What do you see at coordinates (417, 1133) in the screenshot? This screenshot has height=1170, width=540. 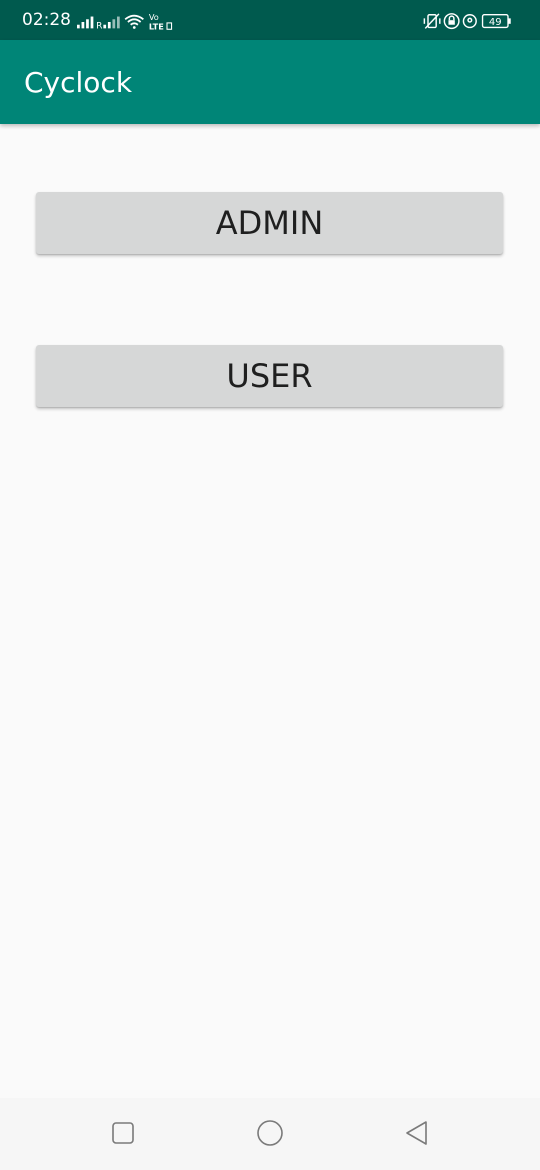 I see `back-icon` at bounding box center [417, 1133].